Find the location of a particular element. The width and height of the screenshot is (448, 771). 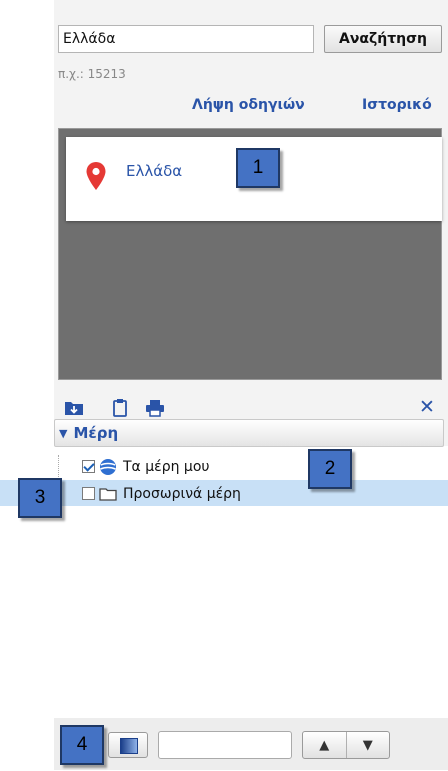

places-header-label: Μέρη is located at coordinates (96, 433).